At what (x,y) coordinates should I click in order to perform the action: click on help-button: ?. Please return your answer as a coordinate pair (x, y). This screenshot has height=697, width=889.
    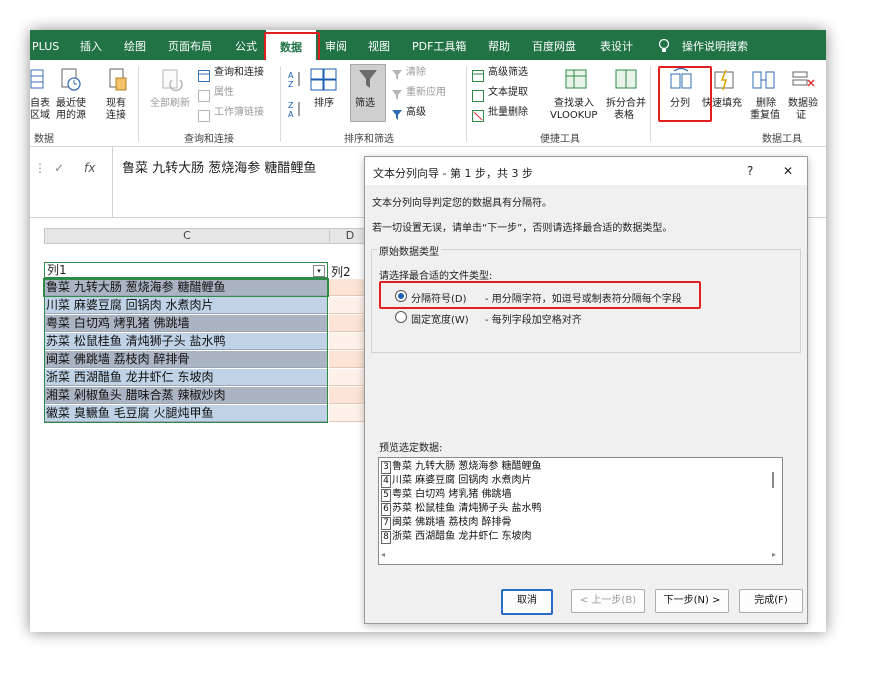
    Looking at the image, I should click on (750, 171).